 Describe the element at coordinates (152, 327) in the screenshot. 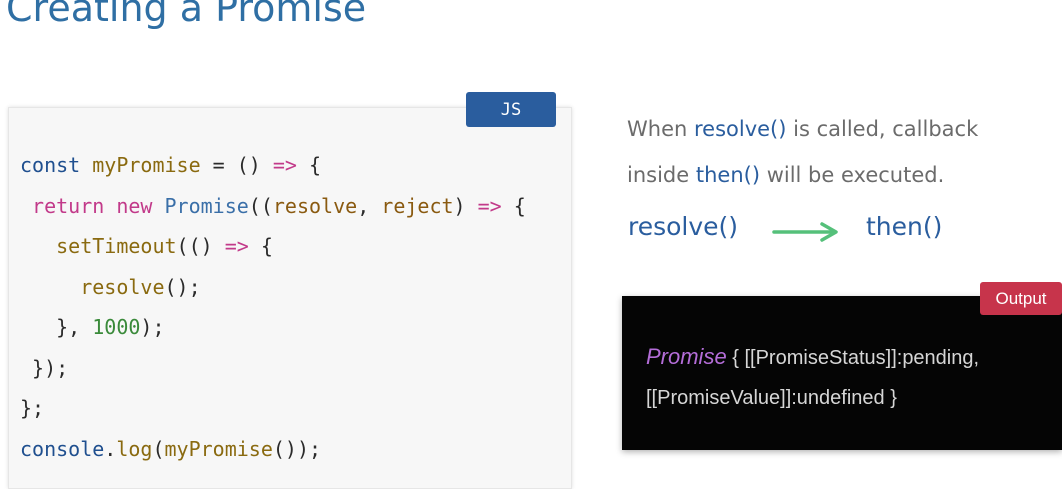

I see `code-token: );` at that location.